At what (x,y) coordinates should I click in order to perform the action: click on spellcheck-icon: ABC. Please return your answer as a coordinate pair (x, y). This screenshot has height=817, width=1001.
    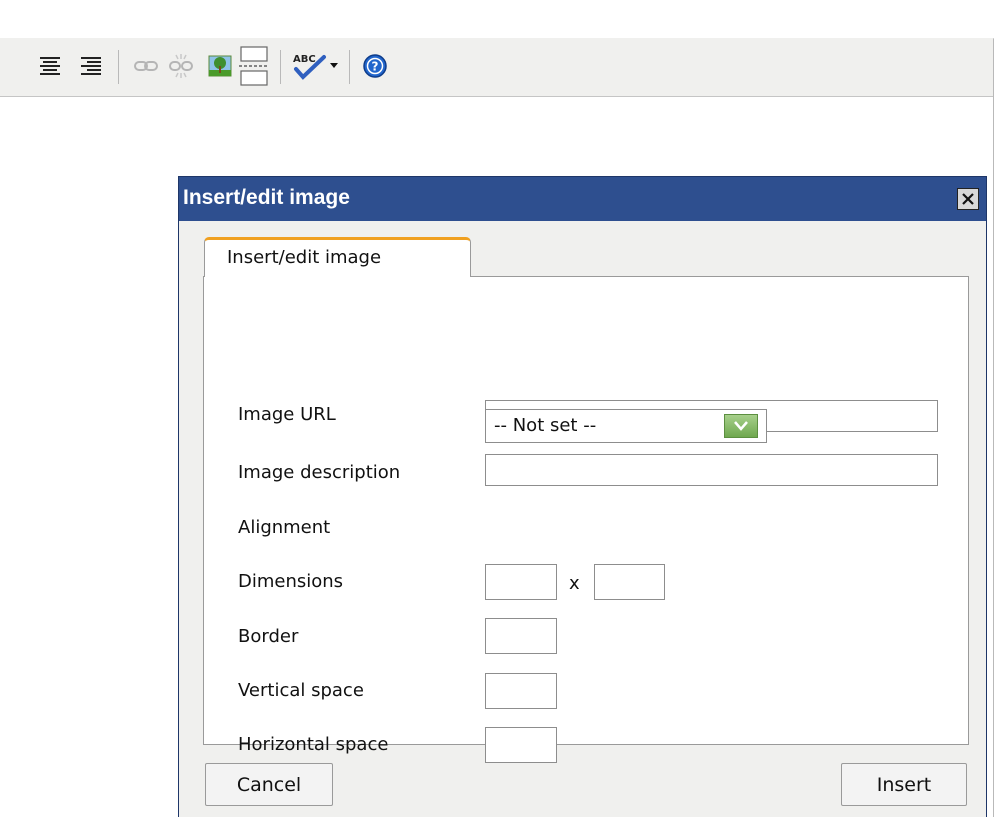
    Looking at the image, I should click on (309, 66).